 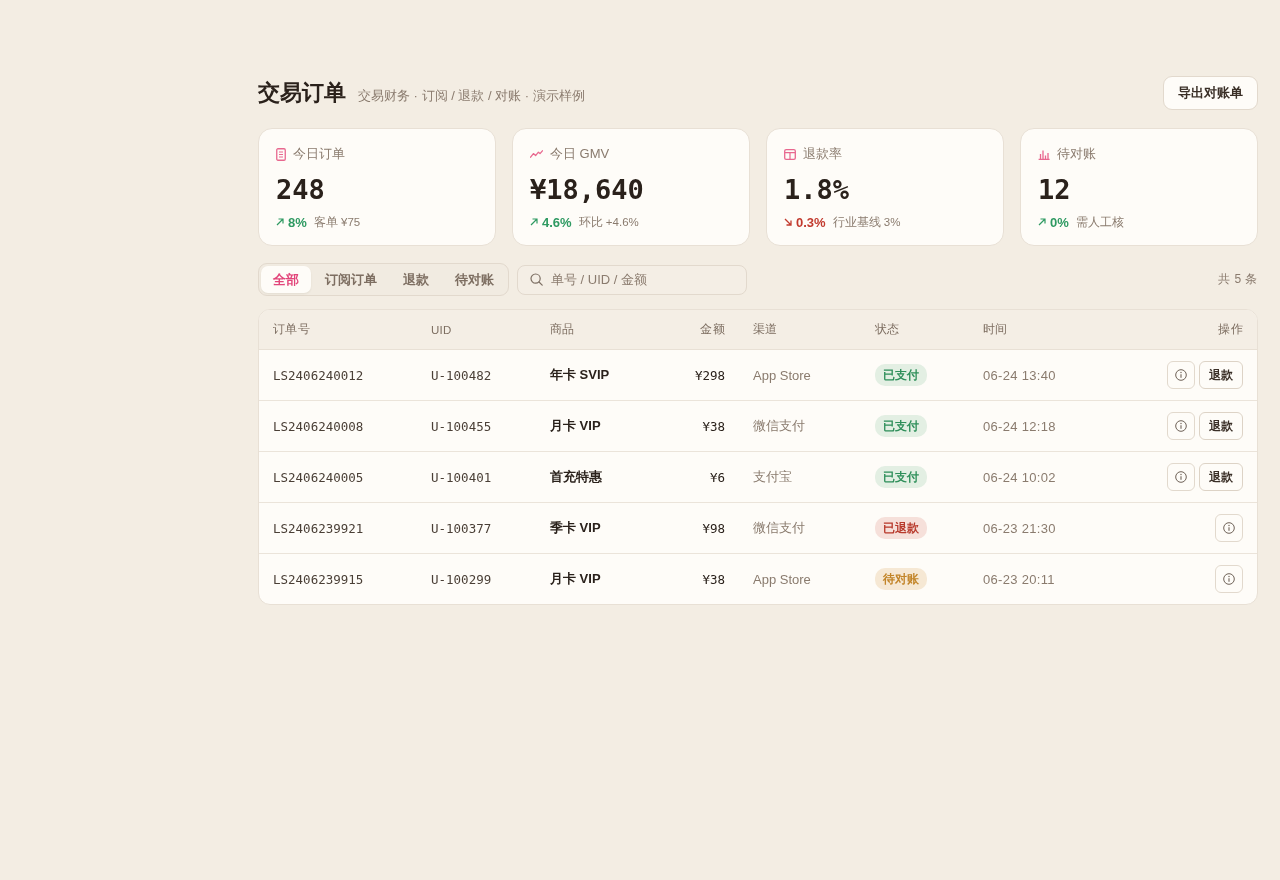 What do you see at coordinates (461, 579) in the screenshot?
I see `user-id: U-100299` at bounding box center [461, 579].